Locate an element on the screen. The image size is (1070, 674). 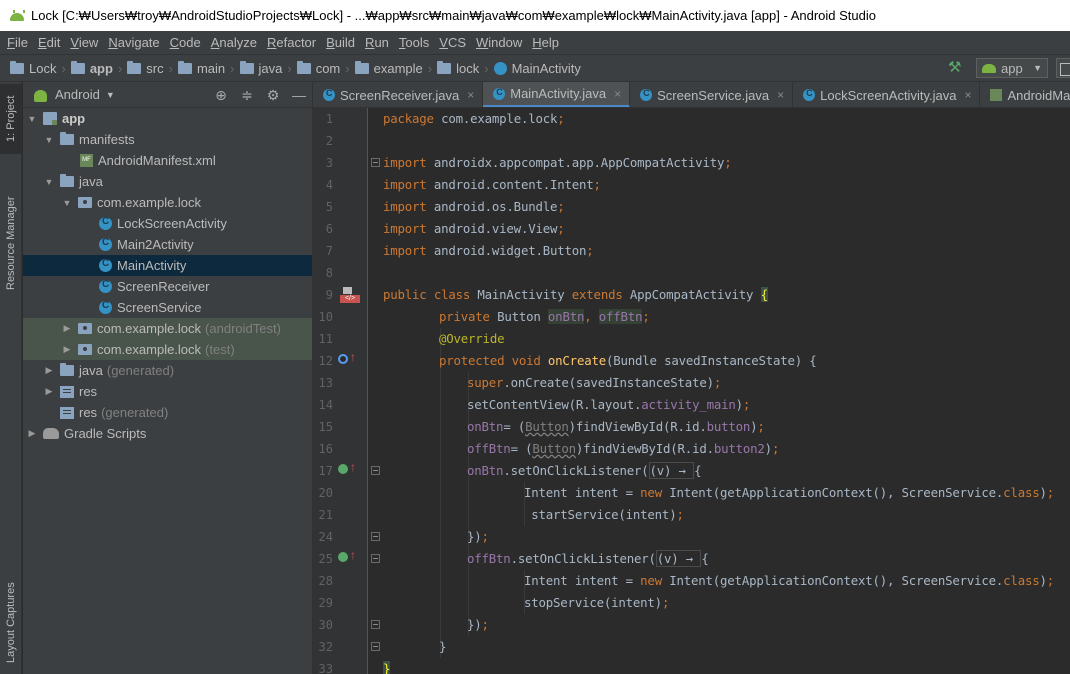
breadcrumb-java: java is located at coordinates (260, 68).